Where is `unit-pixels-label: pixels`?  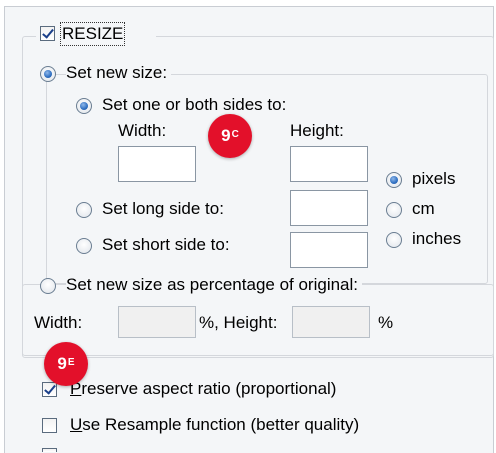 unit-pixels-label: pixels is located at coordinates (434, 178).